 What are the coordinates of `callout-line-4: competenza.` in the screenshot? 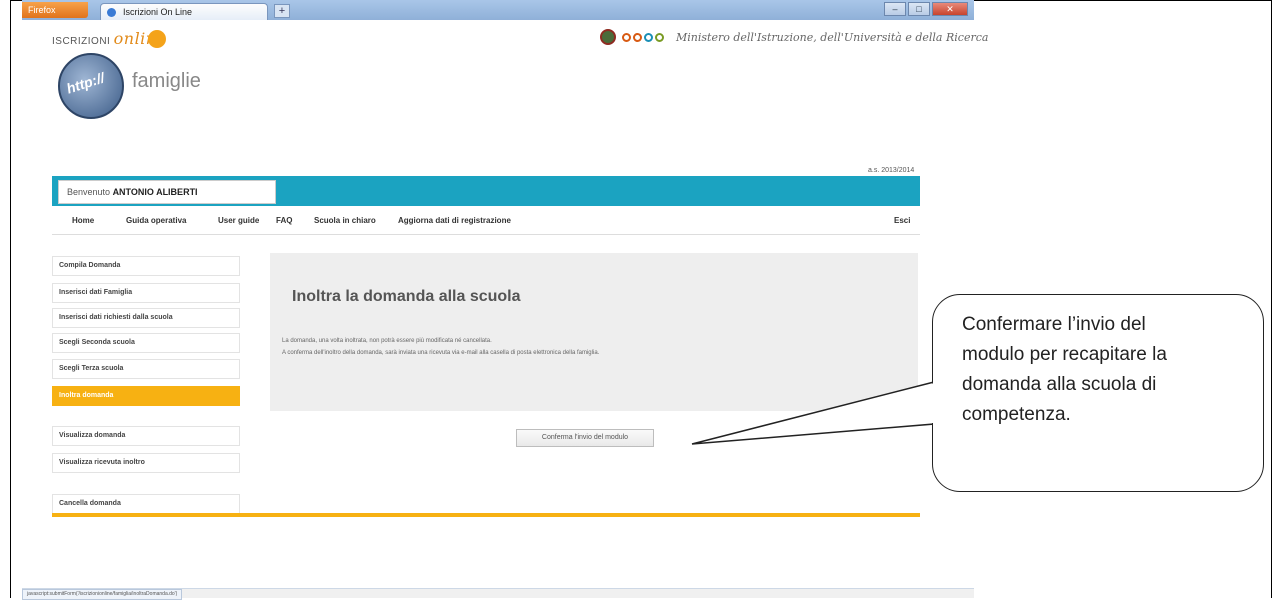 It's located at (1016, 414).